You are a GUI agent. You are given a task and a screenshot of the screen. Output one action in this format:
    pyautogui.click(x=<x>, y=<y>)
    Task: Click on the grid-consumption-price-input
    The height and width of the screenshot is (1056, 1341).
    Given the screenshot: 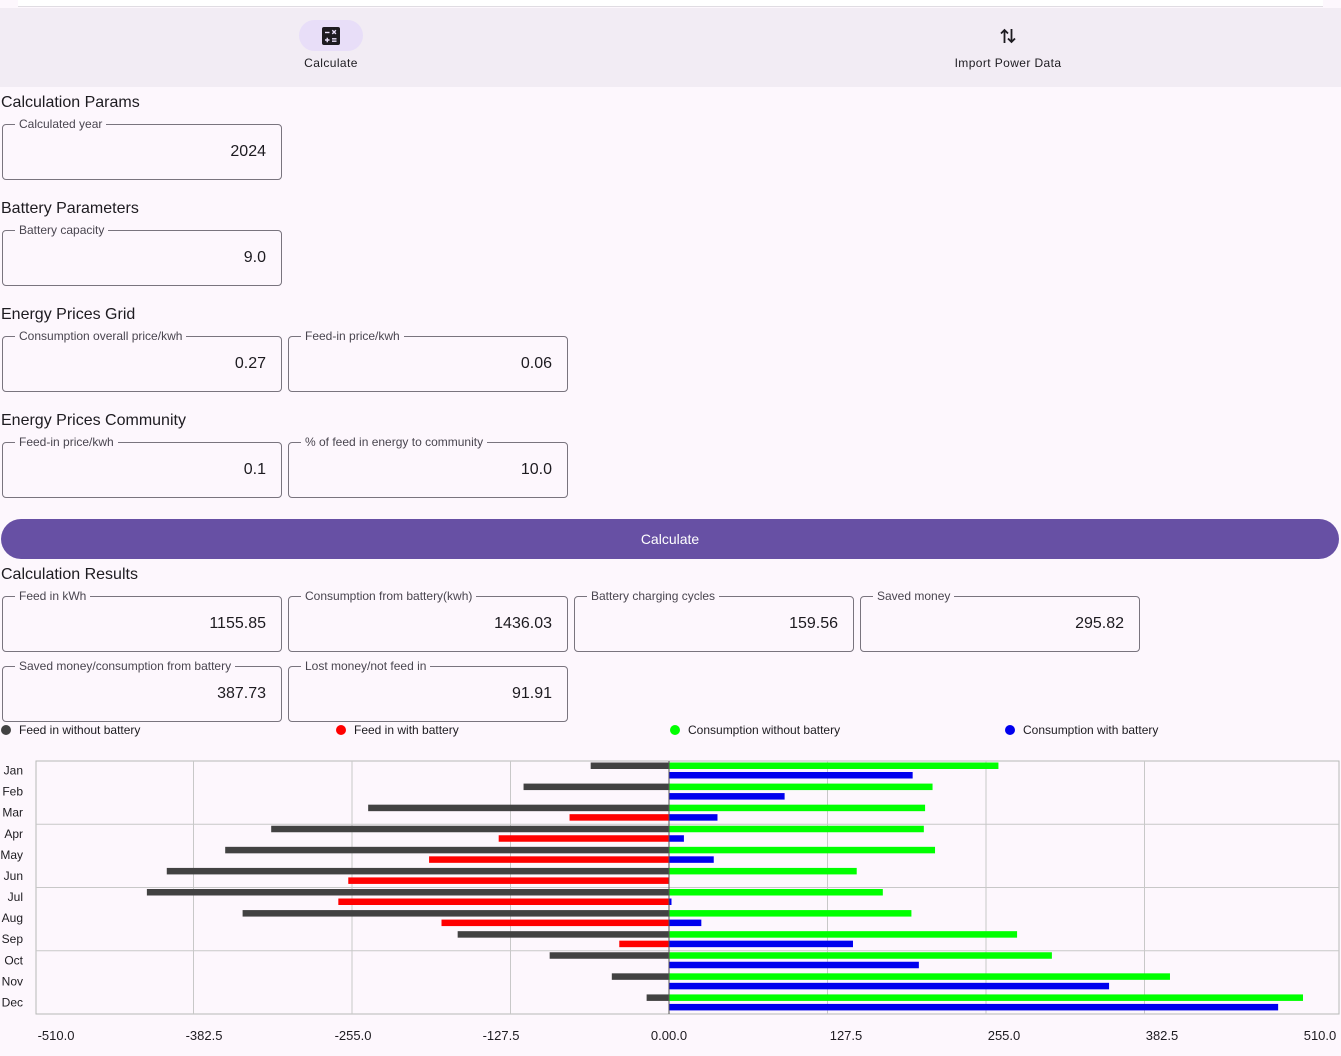 What is the action you would take?
    pyautogui.click(x=142, y=364)
    